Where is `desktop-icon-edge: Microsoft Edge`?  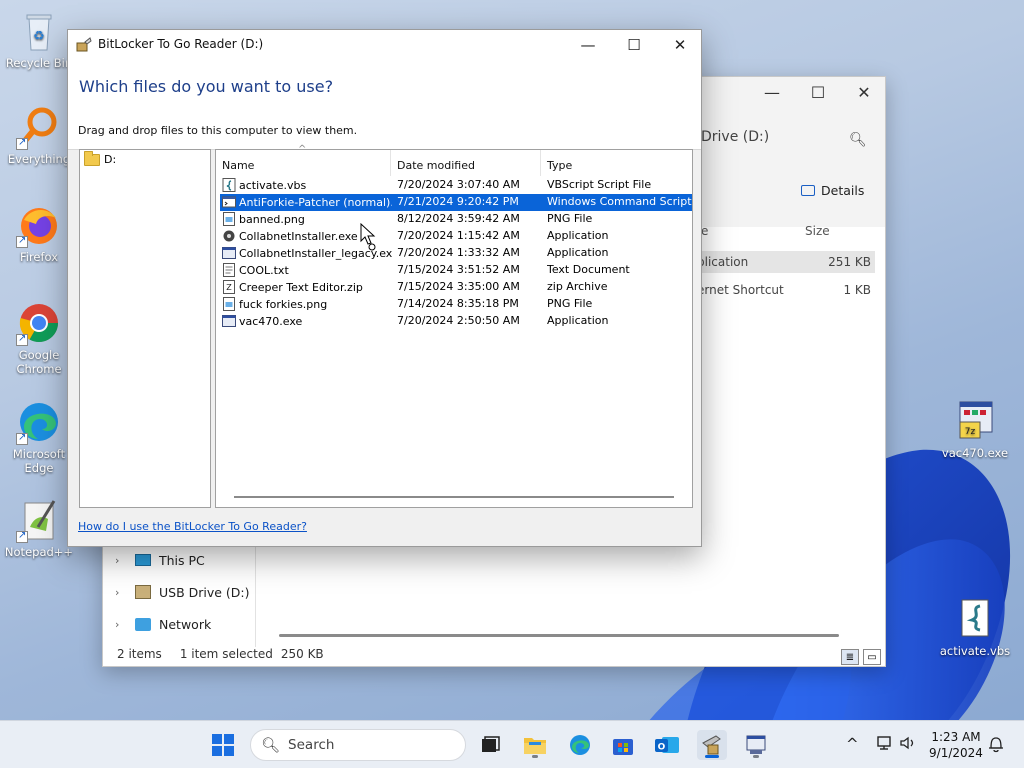
desktop-icon-edge: Microsoft Edge is located at coordinates (39, 437).